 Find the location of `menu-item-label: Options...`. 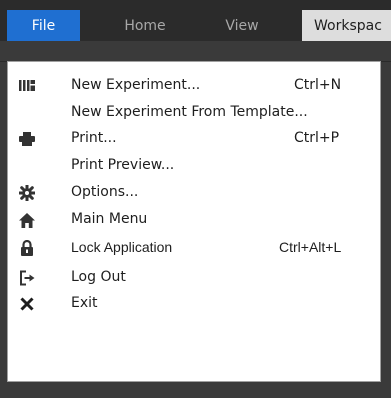

menu-item-label: Options... is located at coordinates (105, 192).